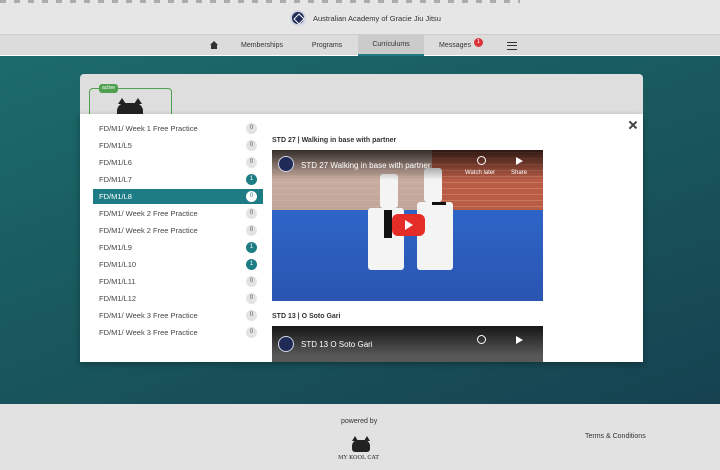 This screenshot has height=470, width=720. I want to click on academy-logo-icon, so click(298, 18).